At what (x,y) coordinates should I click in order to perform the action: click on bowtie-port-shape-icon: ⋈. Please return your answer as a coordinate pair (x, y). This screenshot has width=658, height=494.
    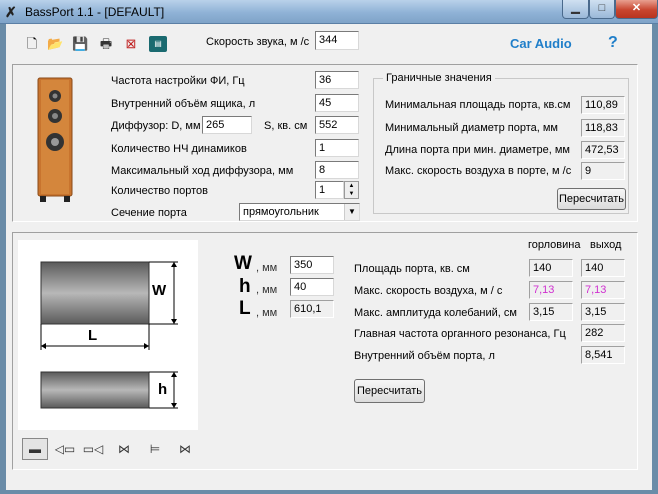
    Looking at the image, I should click on (185, 449).